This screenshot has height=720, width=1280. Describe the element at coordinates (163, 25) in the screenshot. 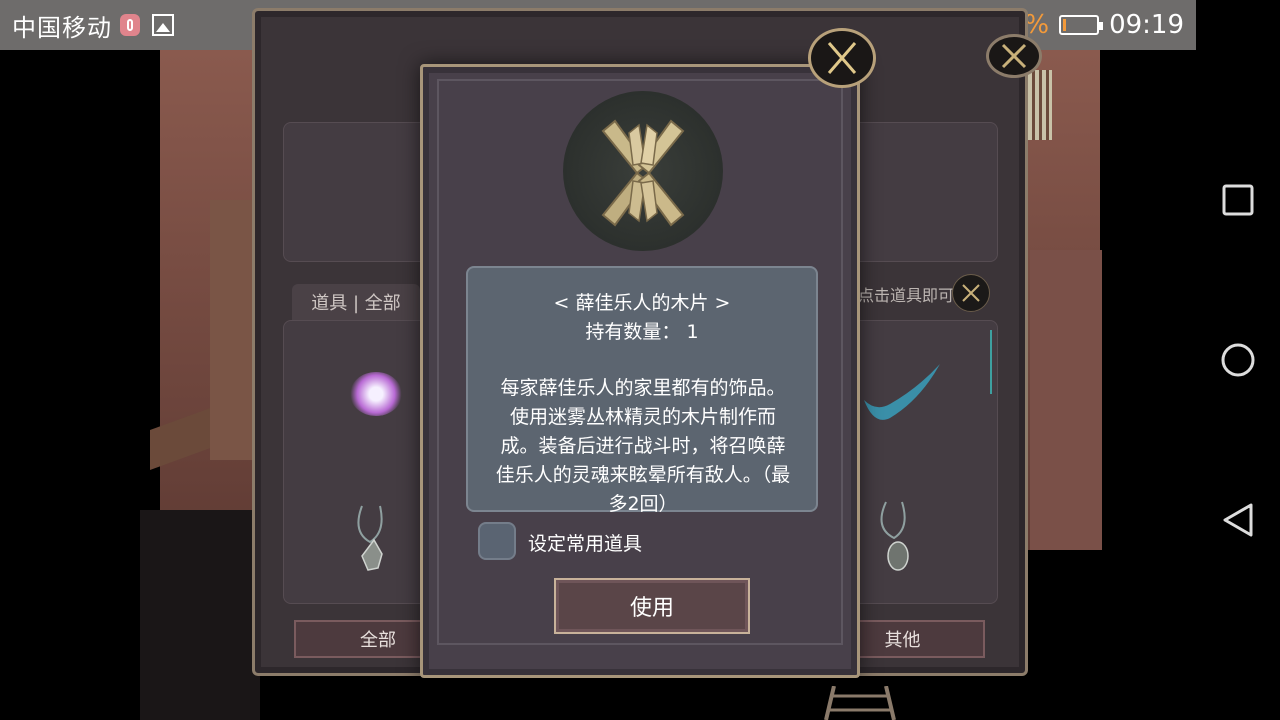

I see `gallery-icon` at that location.